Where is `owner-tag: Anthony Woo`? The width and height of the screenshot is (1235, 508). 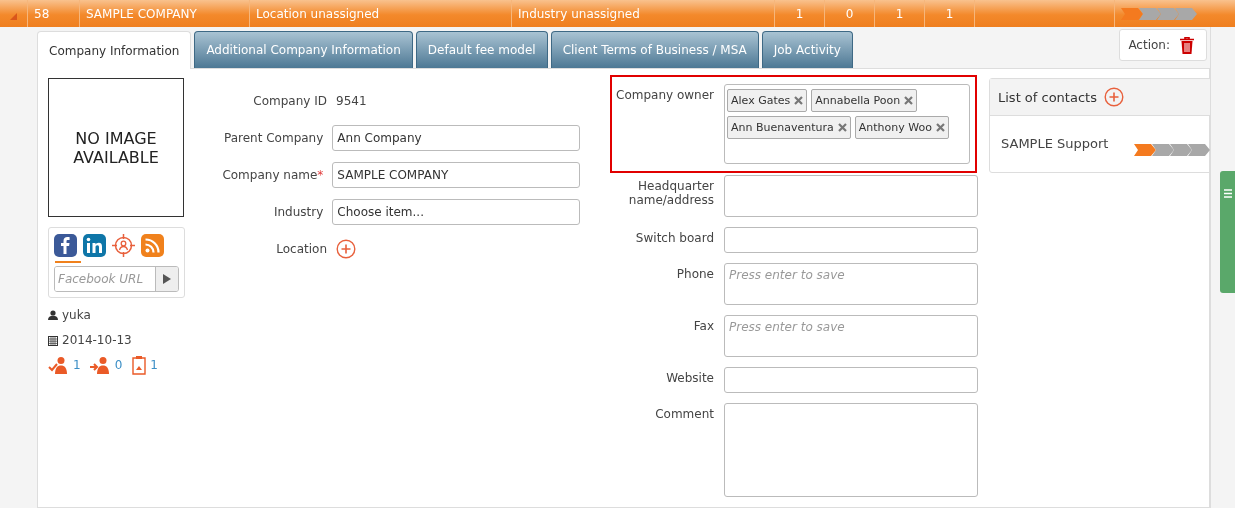 owner-tag: Anthony Woo is located at coordinates (901, 127).